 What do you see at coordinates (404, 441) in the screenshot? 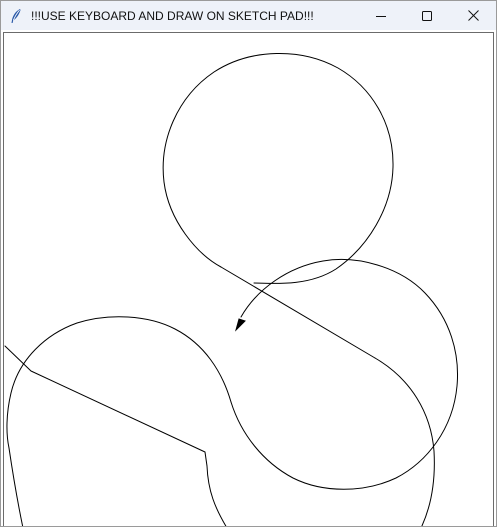
I see `drawn-stroke-lower-right-loop` at bounding box center [404, 441].